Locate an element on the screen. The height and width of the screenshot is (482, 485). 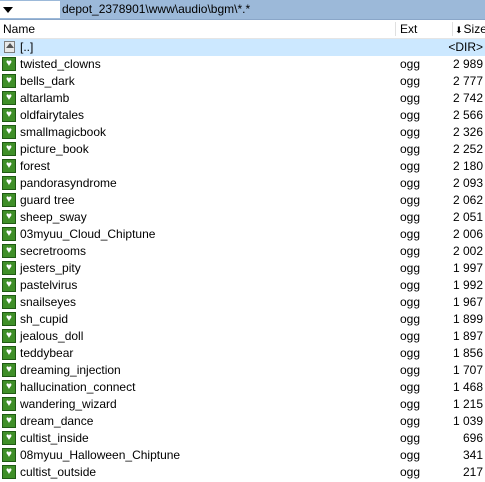
file-size: 2 006 is located at coordinates (467, 234).